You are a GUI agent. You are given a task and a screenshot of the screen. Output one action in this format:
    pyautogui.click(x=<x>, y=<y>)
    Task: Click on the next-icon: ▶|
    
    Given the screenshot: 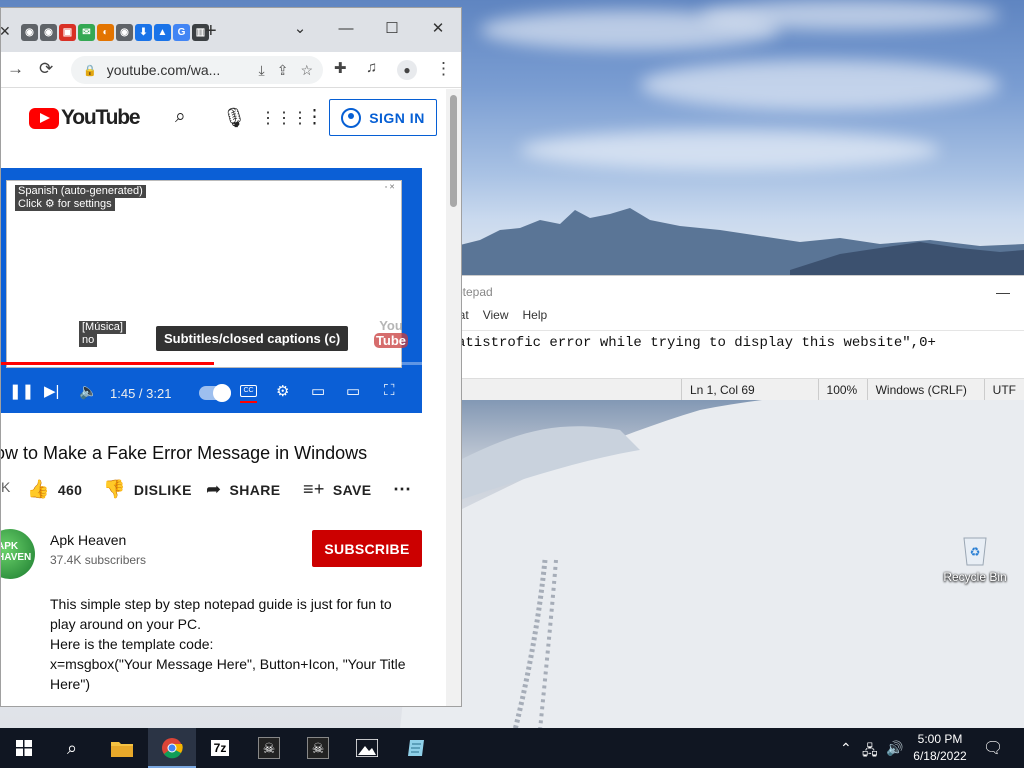 What is the action you would take?
    pyautogui.click(x=51, y=391)
    